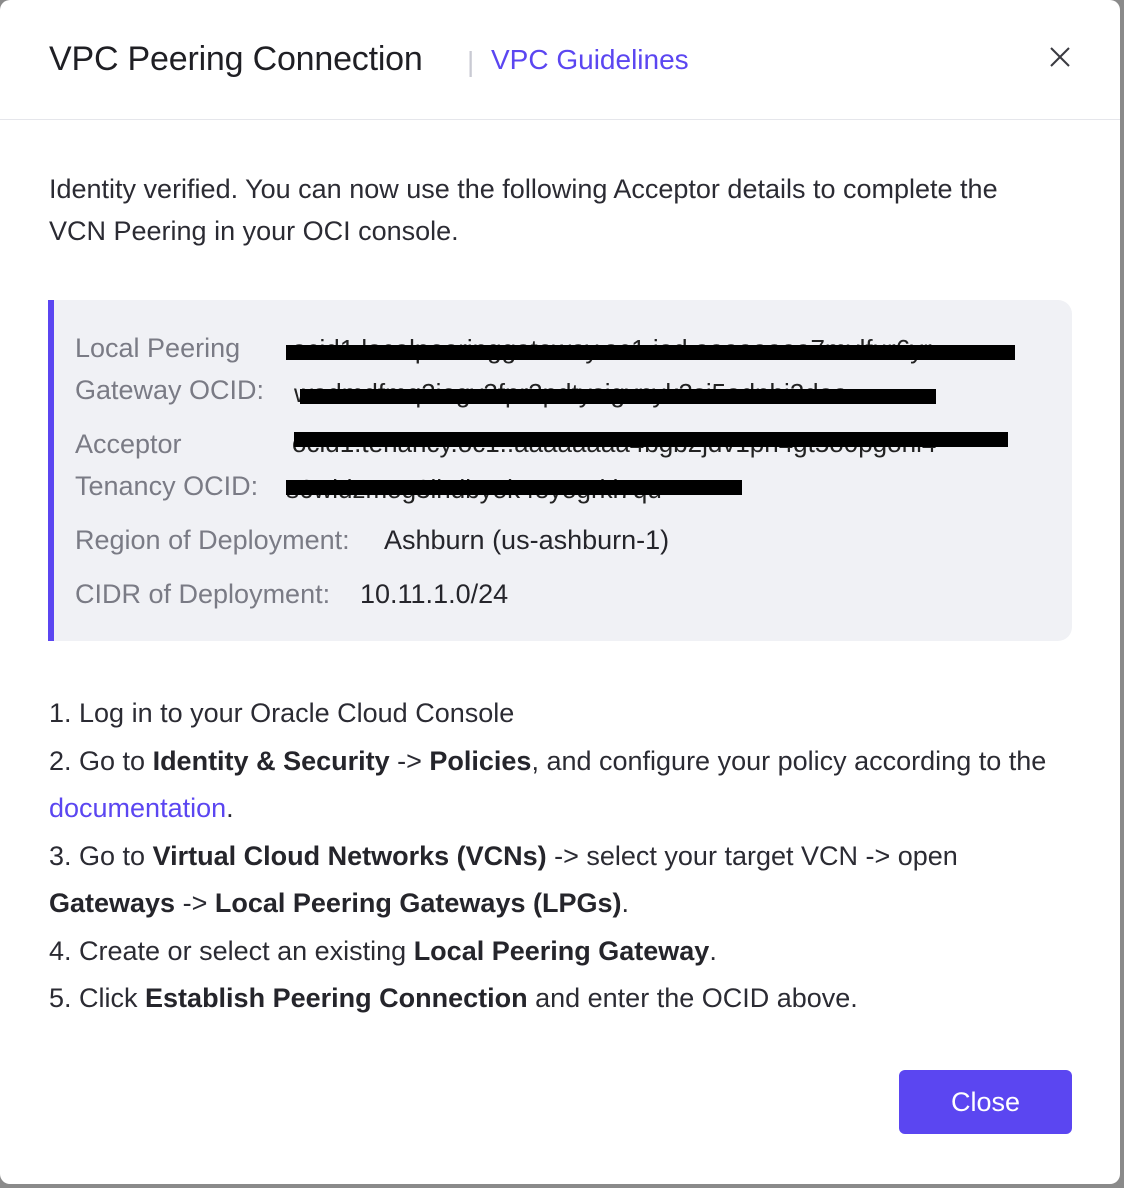 The width and height of the screenshot is (1124, 1188). Describe the element at coordinates (434, 594) in the screenshot. I see `cidr-value: 10.11.1.0/24` at that location.